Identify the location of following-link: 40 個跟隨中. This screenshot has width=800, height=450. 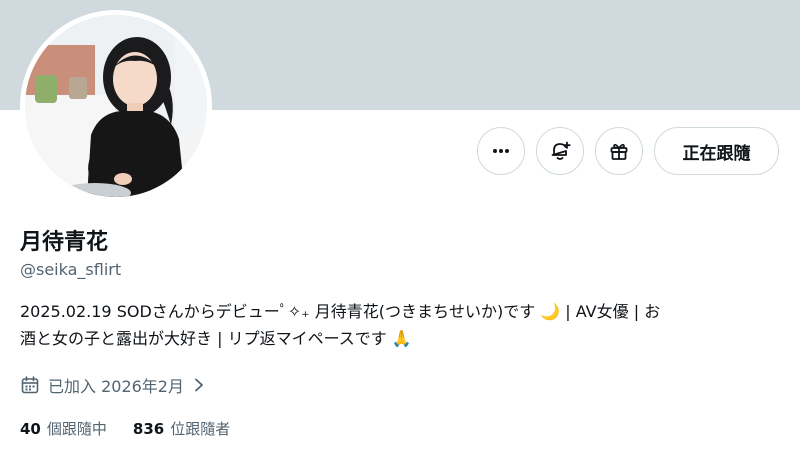
(63, 428).